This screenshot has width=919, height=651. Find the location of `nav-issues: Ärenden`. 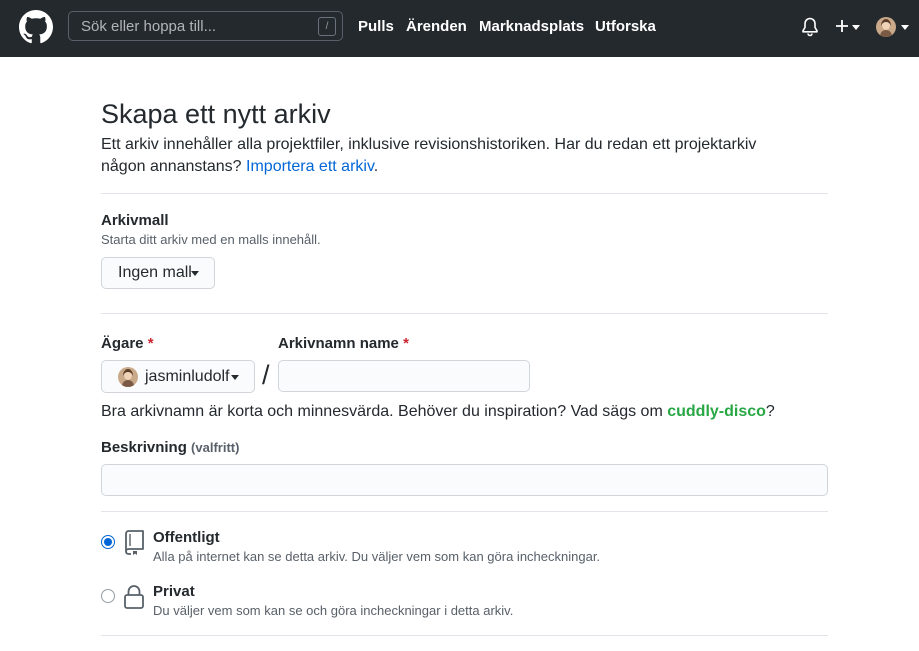

nav-issues: Ärenden is located at coordinates (436, 26).